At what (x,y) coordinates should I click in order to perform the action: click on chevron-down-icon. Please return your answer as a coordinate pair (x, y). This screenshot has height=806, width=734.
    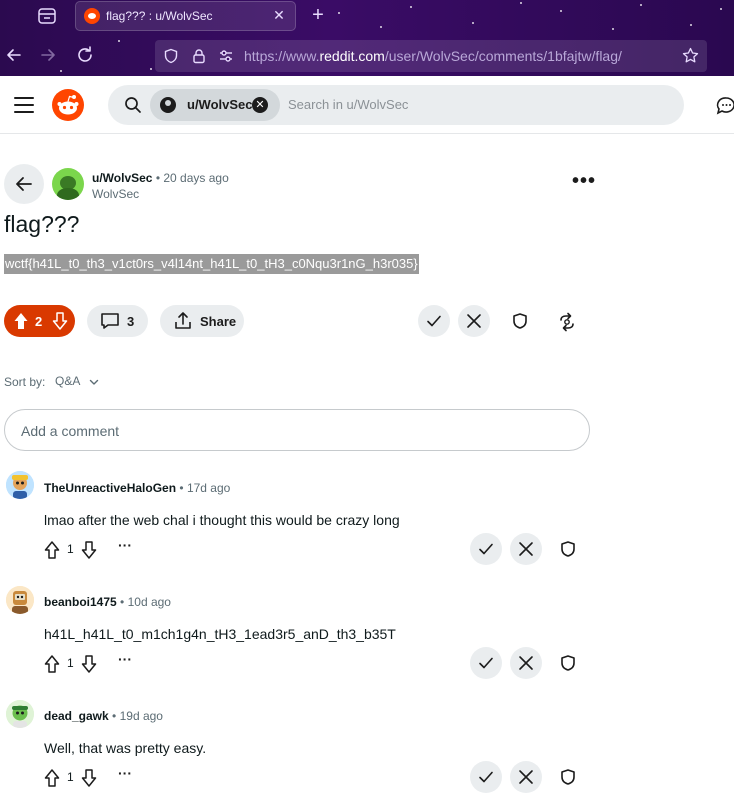
    Looking at the image, I should click on (94, 381).